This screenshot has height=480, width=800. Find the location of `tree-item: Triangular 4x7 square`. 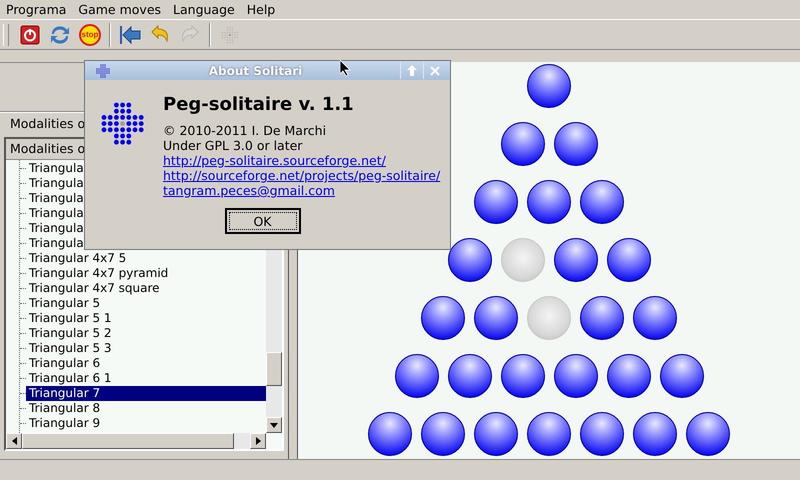

tree-item: Triangular 4x7 square is located at coordinates (146, 288).